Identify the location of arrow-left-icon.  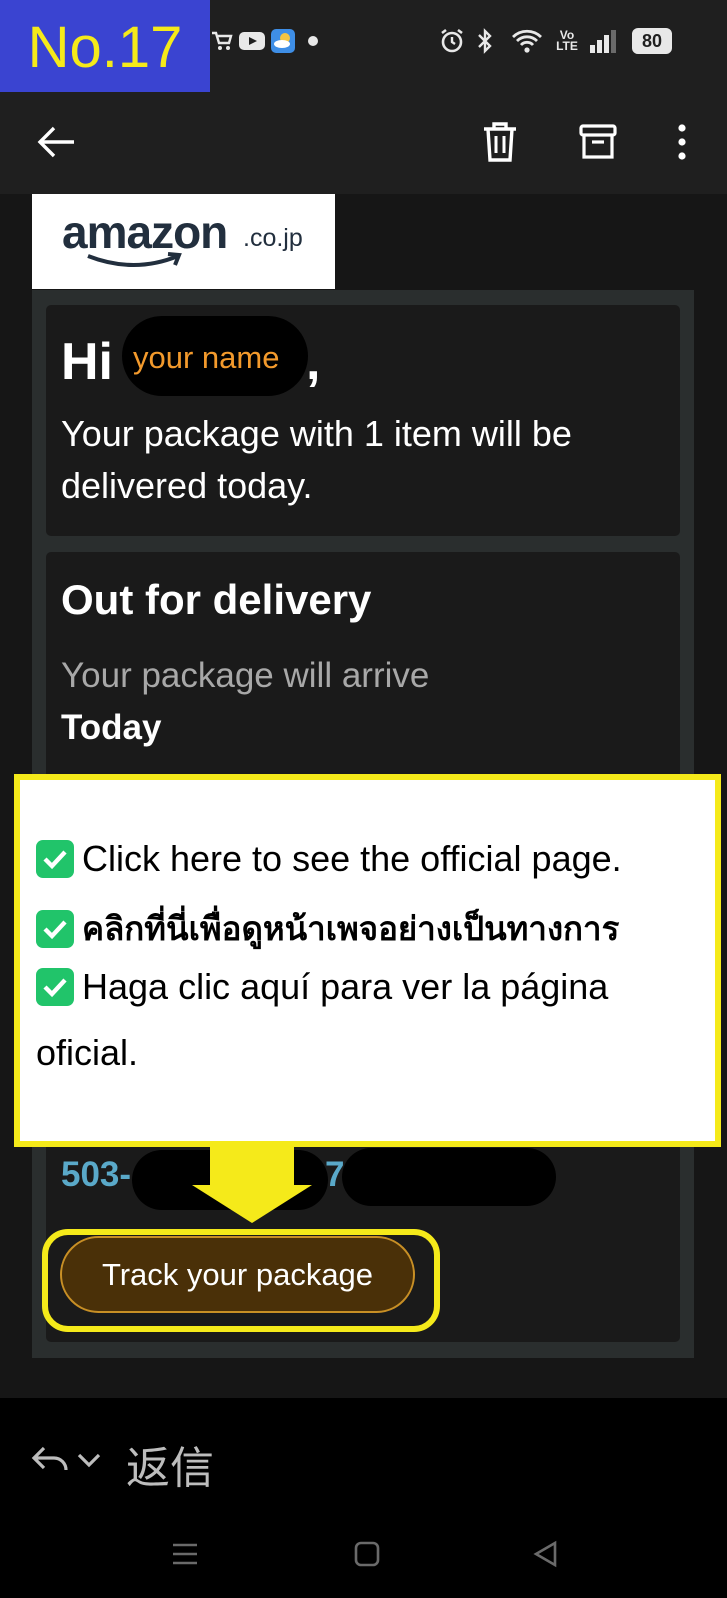
(55, 142).